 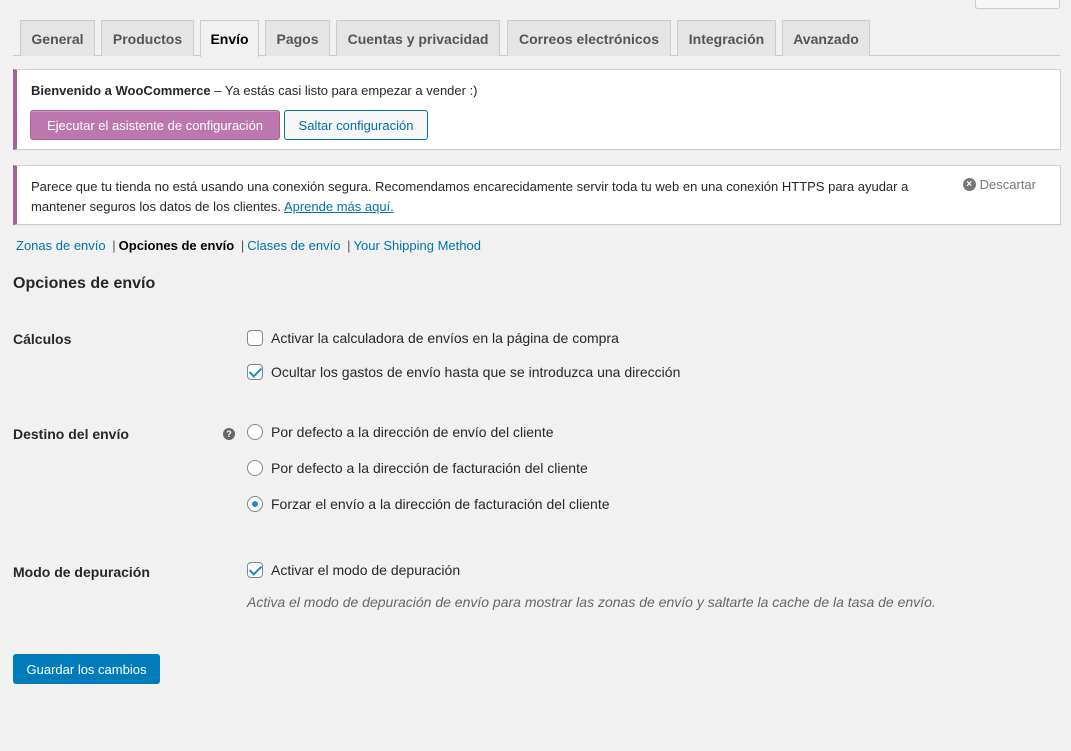 I want to click on subnav-shipping-options: Opciones de envío, so click(x=177, y=245).